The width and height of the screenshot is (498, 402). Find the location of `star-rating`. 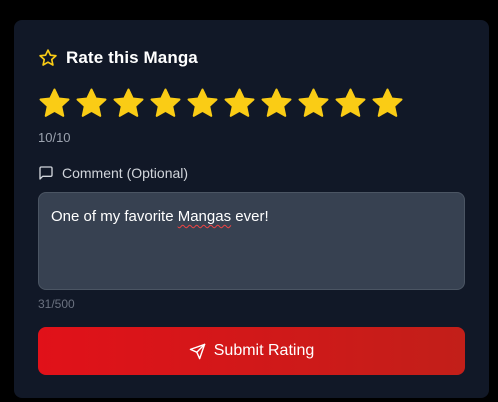

star-rating is located at coordinates (221, 103).